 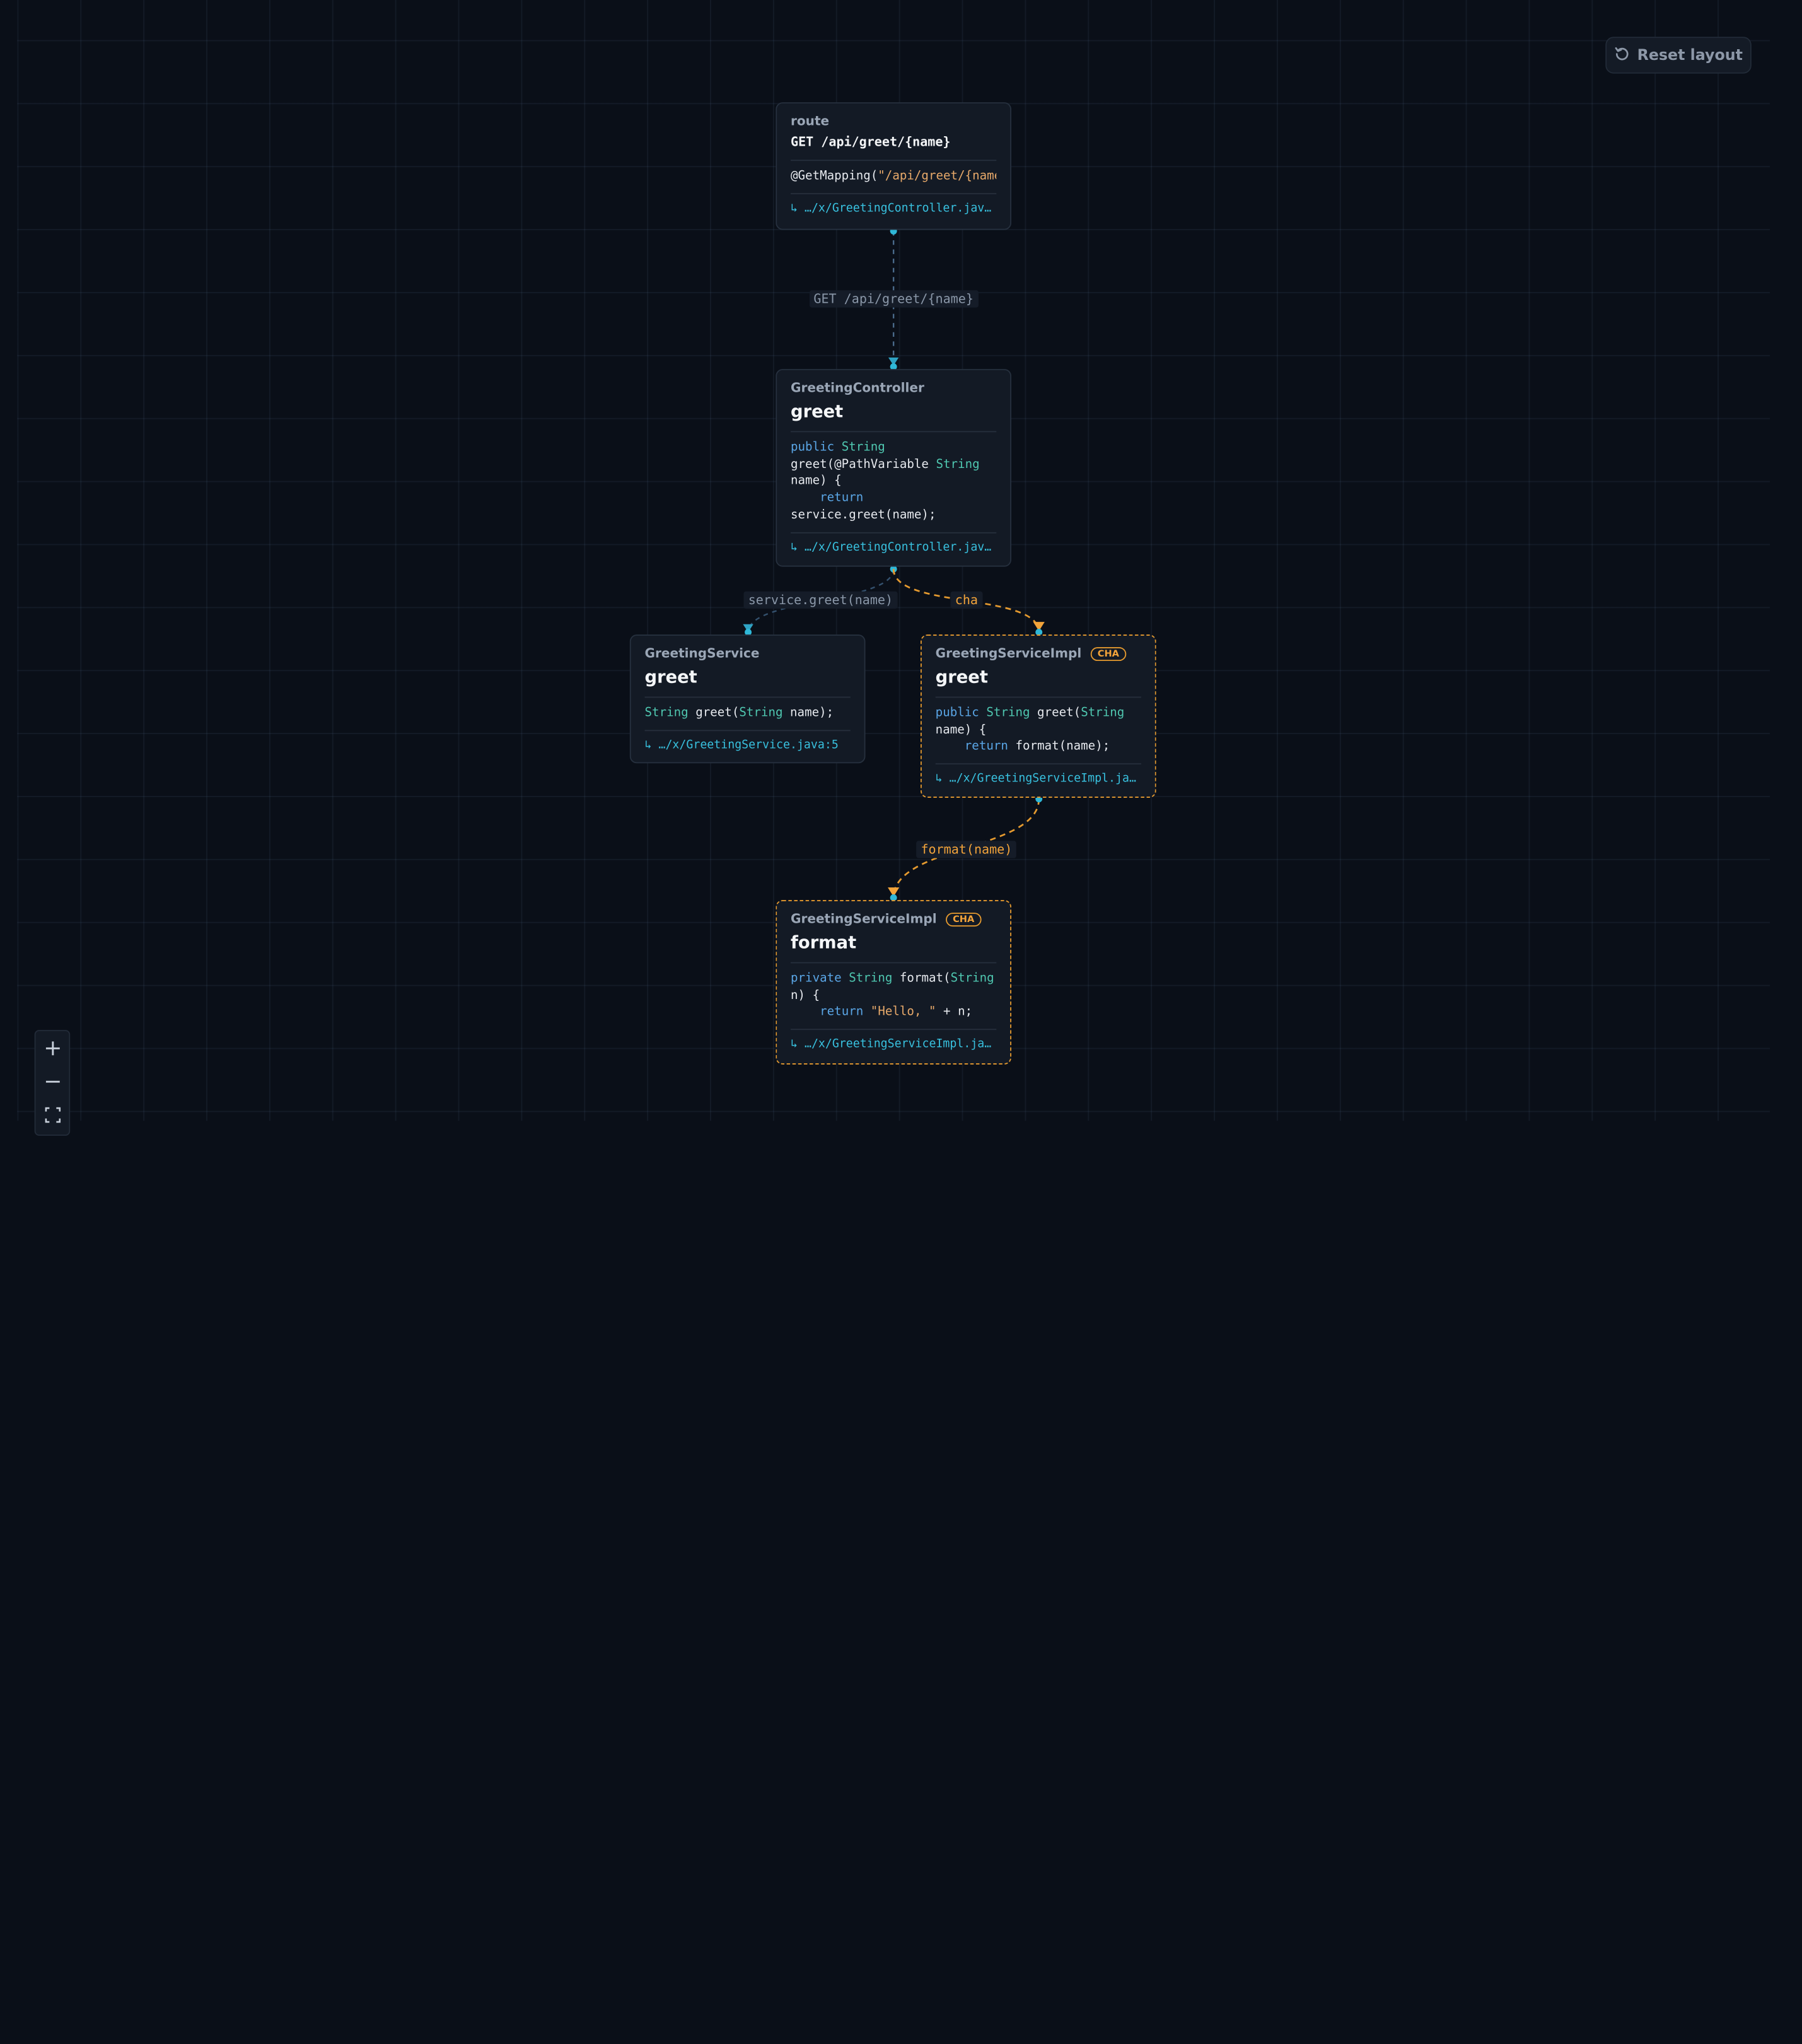 I want to click on zoom-in-button, so click(x=53, y=1048).